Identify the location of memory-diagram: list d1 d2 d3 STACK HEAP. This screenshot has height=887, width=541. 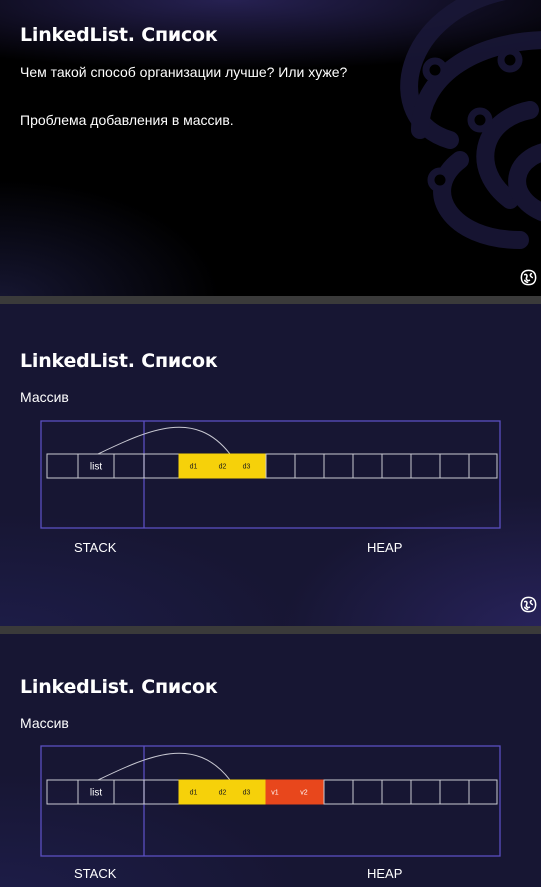
(270, 487).